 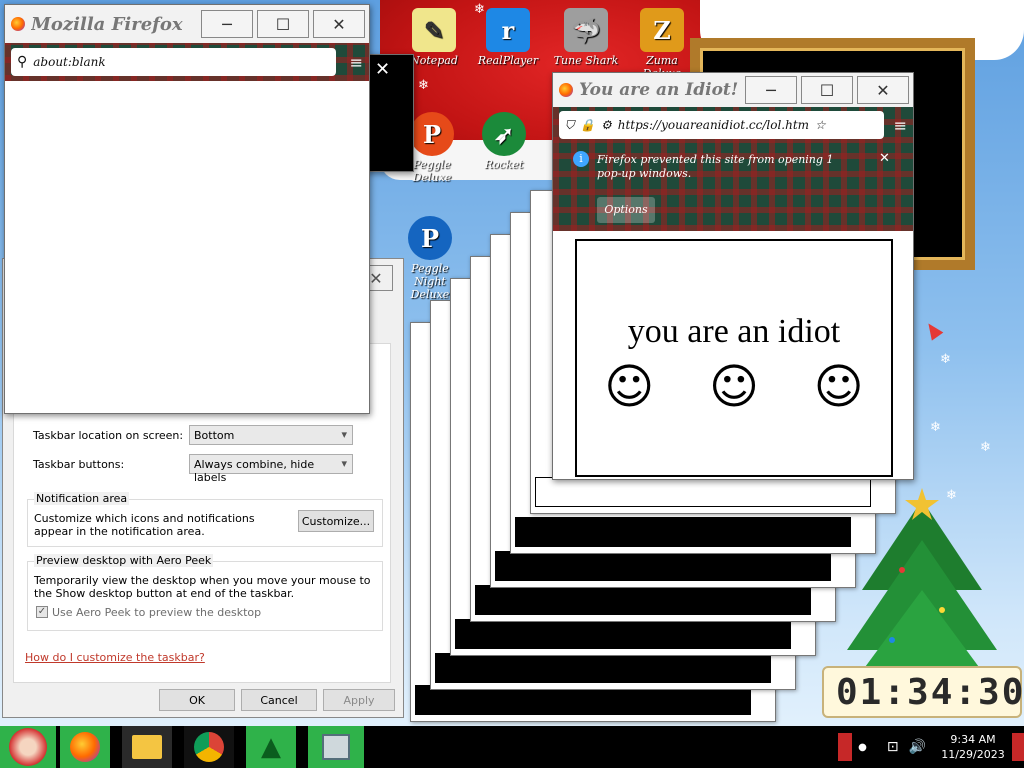 I want to click on buttons-label: Taskbar buttons:, so click(x=79, y=464).